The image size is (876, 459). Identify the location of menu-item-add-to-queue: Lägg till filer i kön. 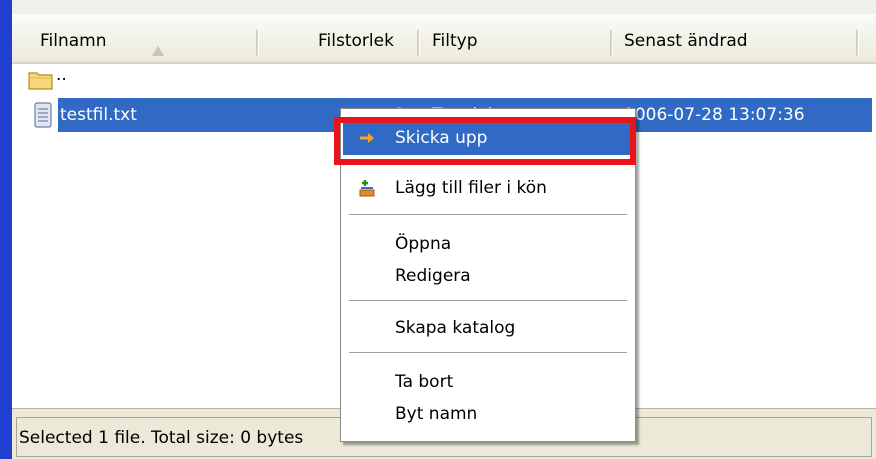
(488, 188).